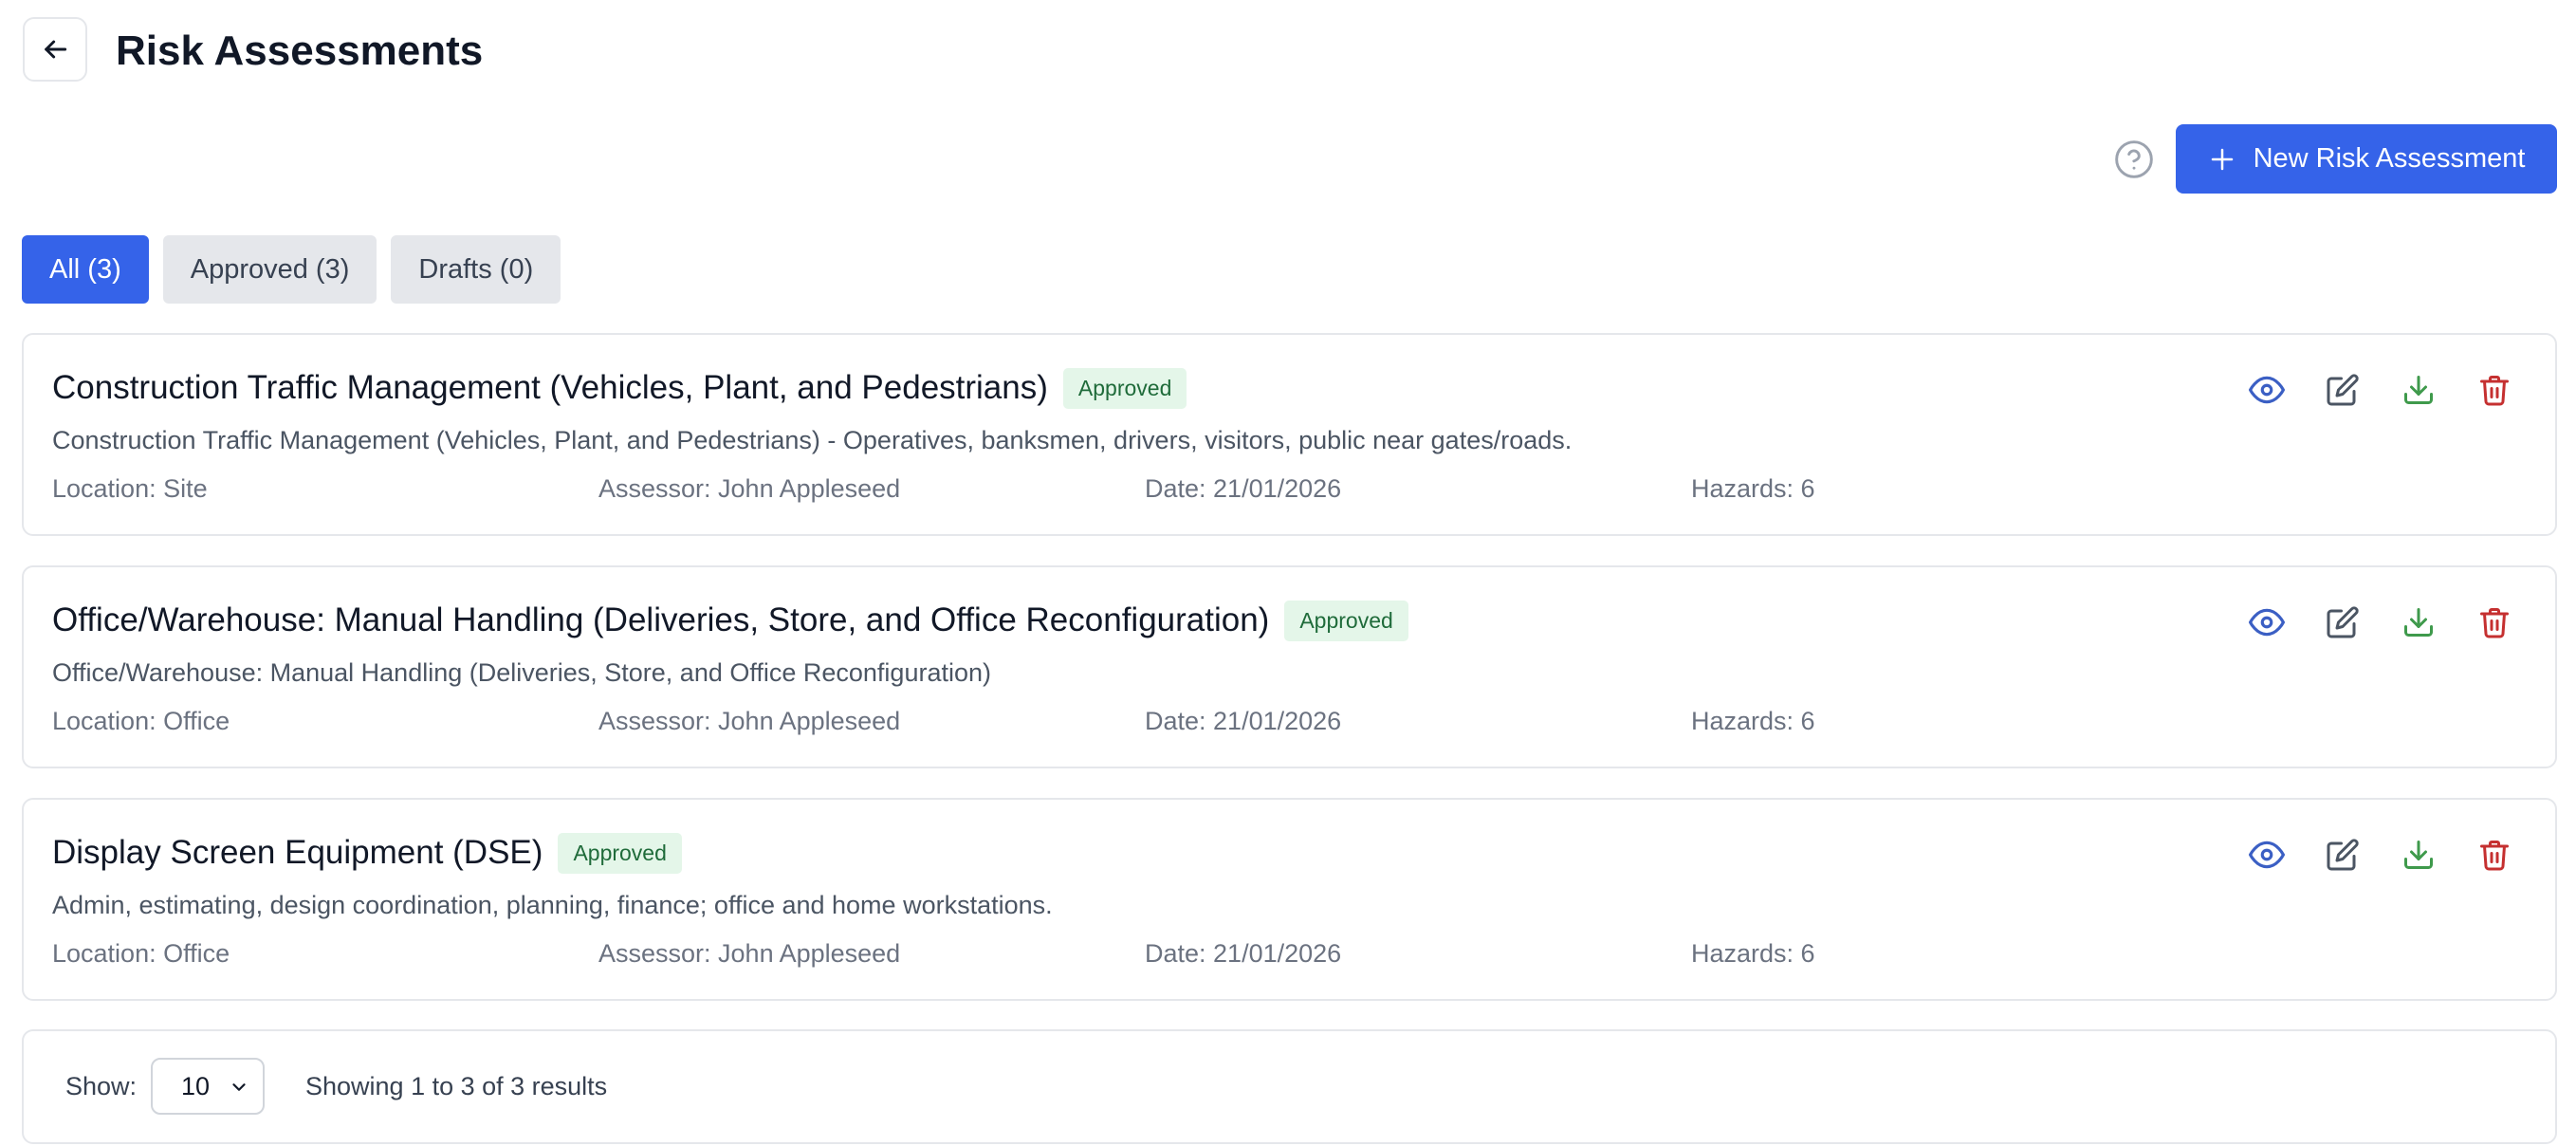  I want to click on back-button, so click(55, 49).